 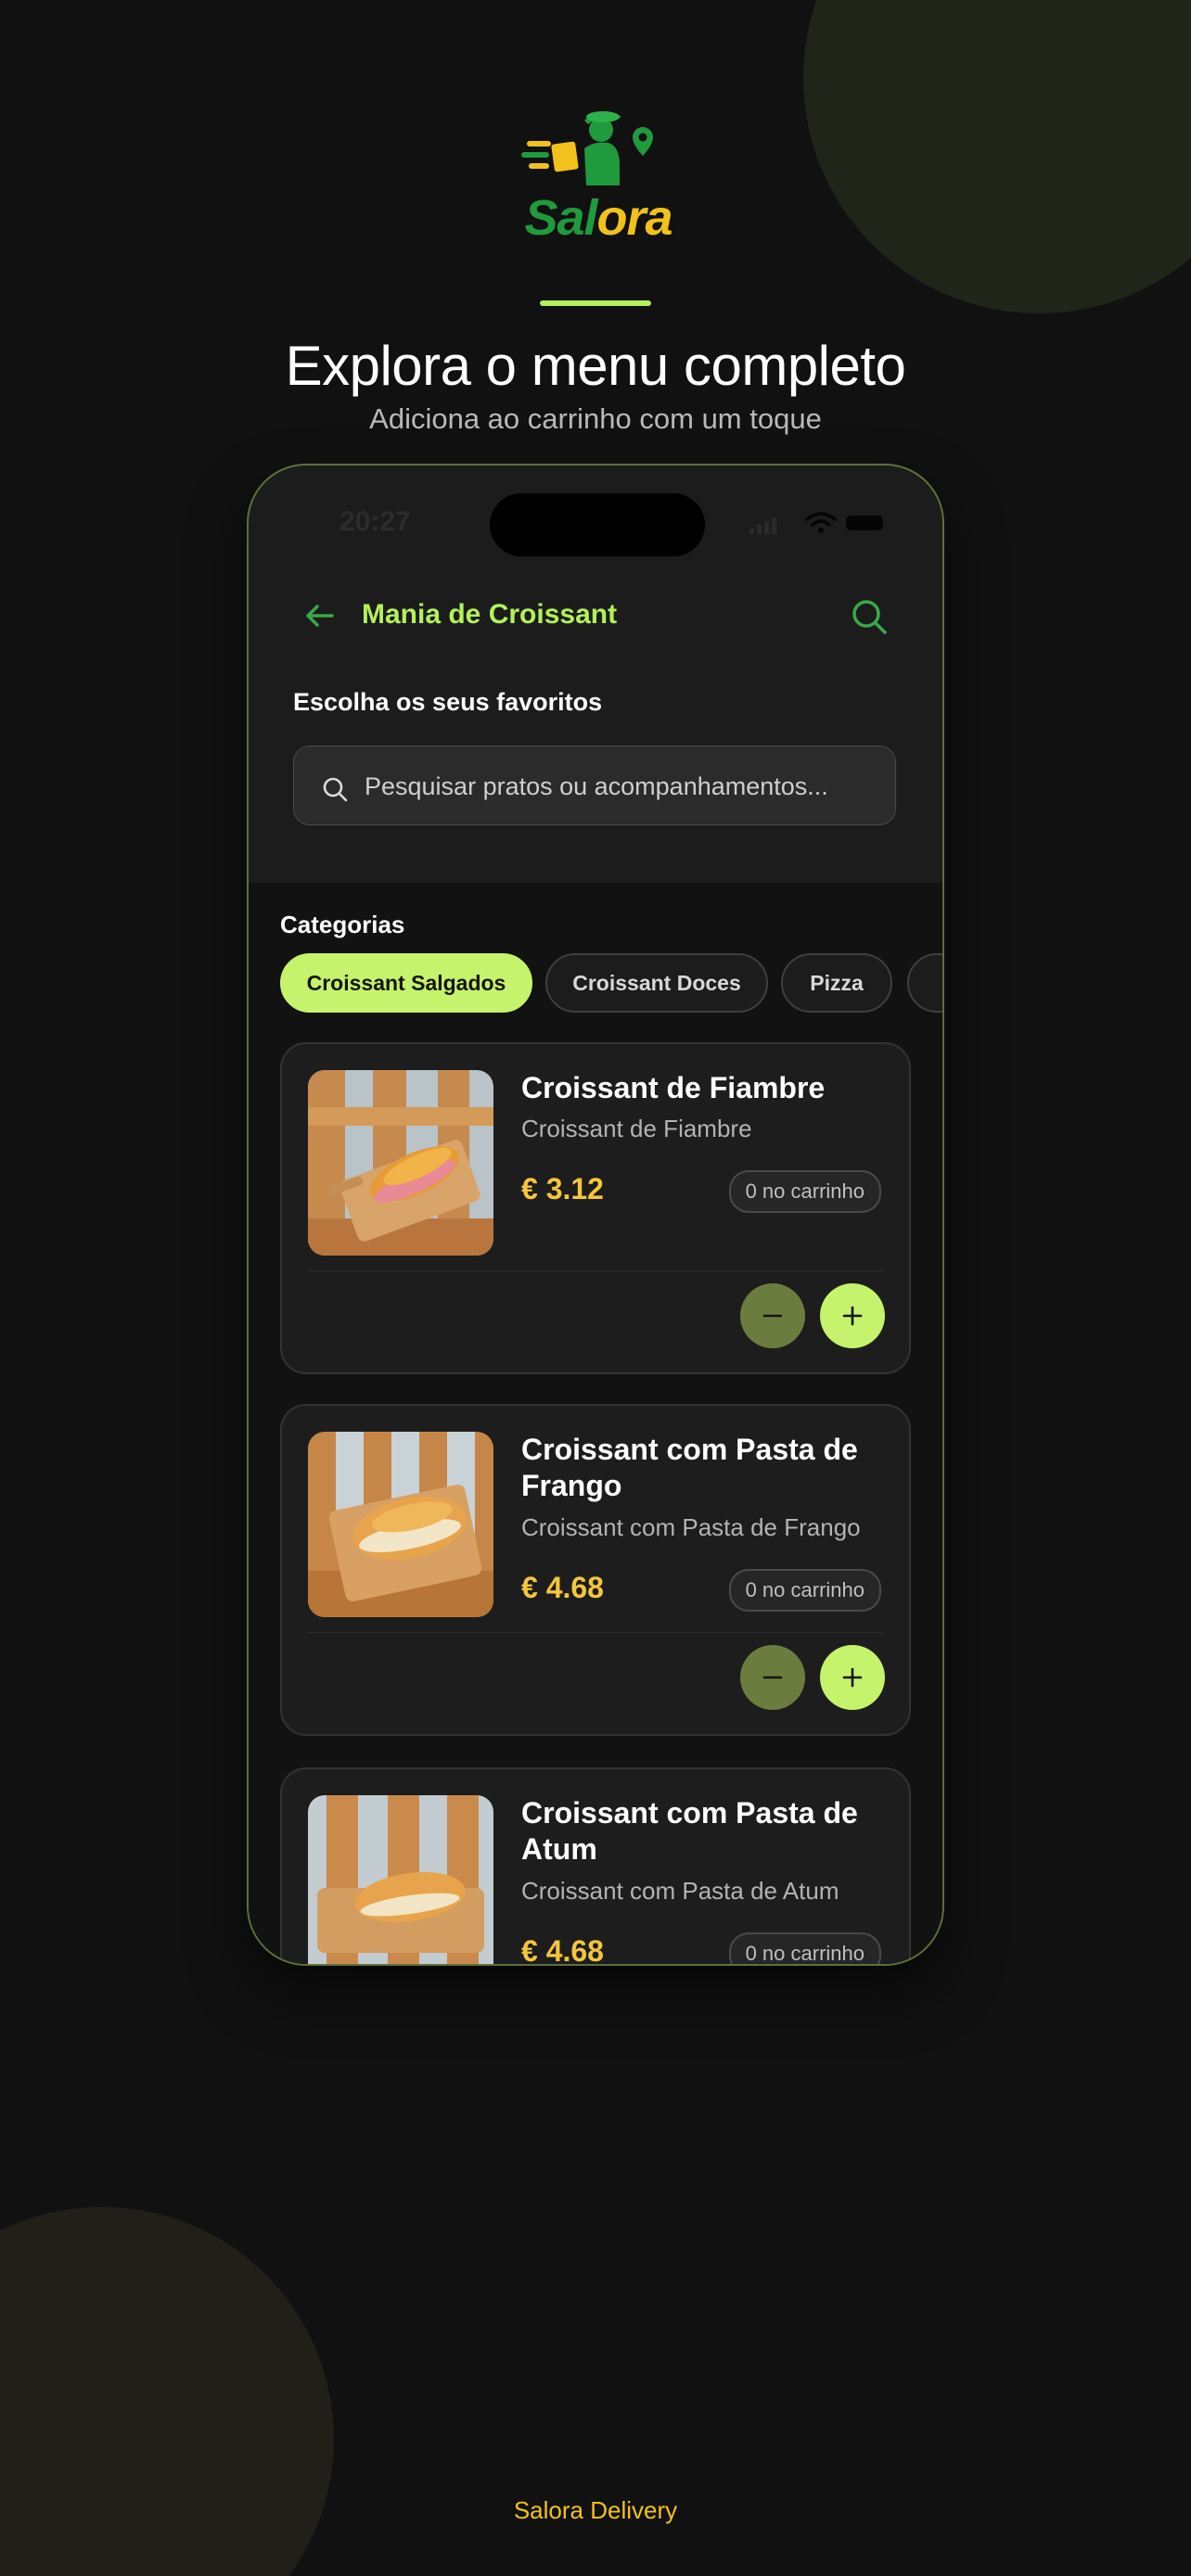 What do you see at coordinates (636, 1129) in the screenshot?
I see `product-description: Croissant de Fiambre` at bounding box center [636, 1129].